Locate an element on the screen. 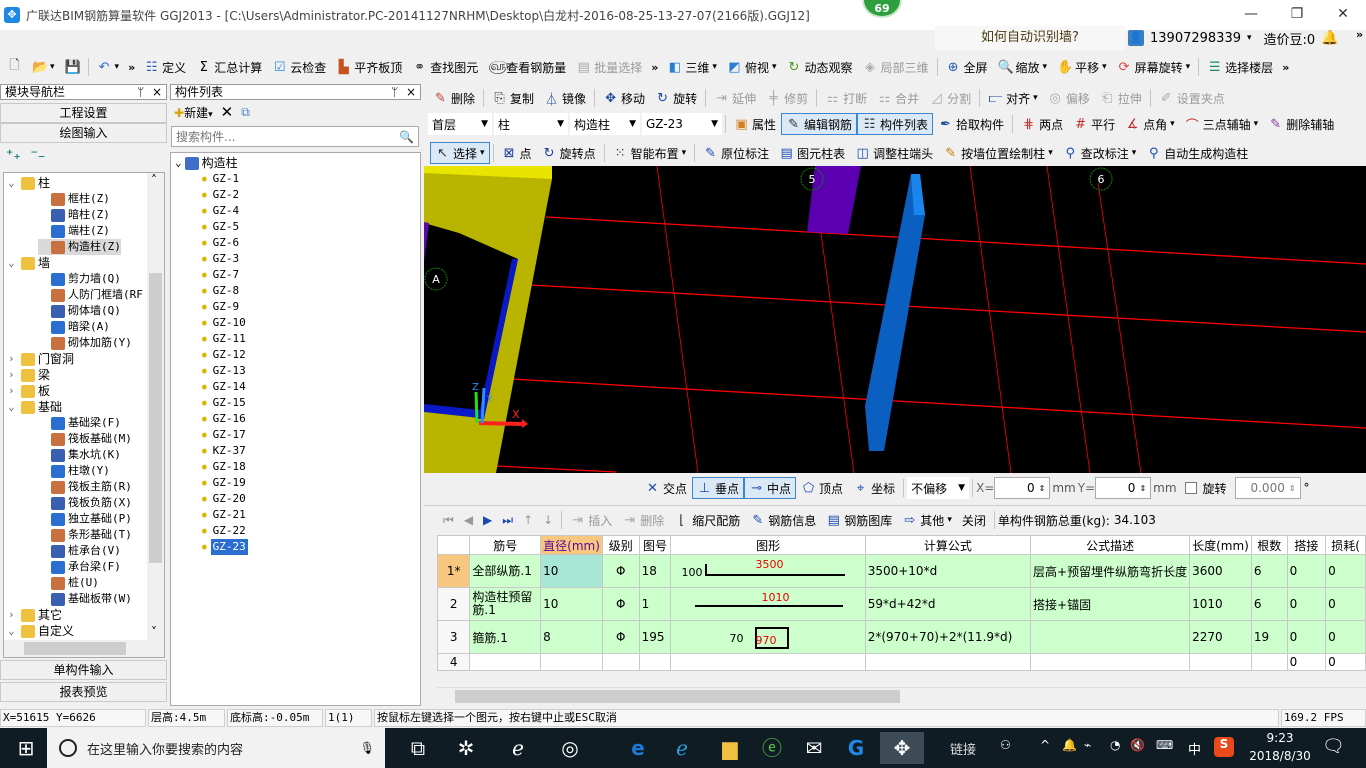 This screenshot has width=1366, height=768. cell-name is located at coordinates (505, 662).